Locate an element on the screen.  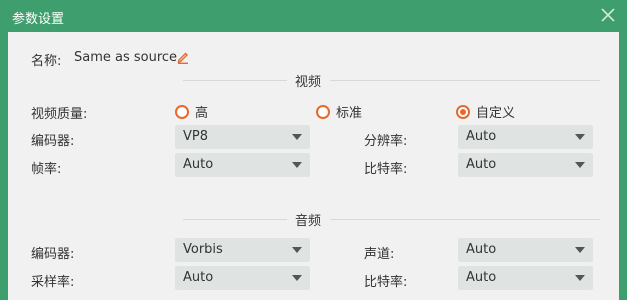
video-bitrate-select: Auto is located at coordinates (525, 165).